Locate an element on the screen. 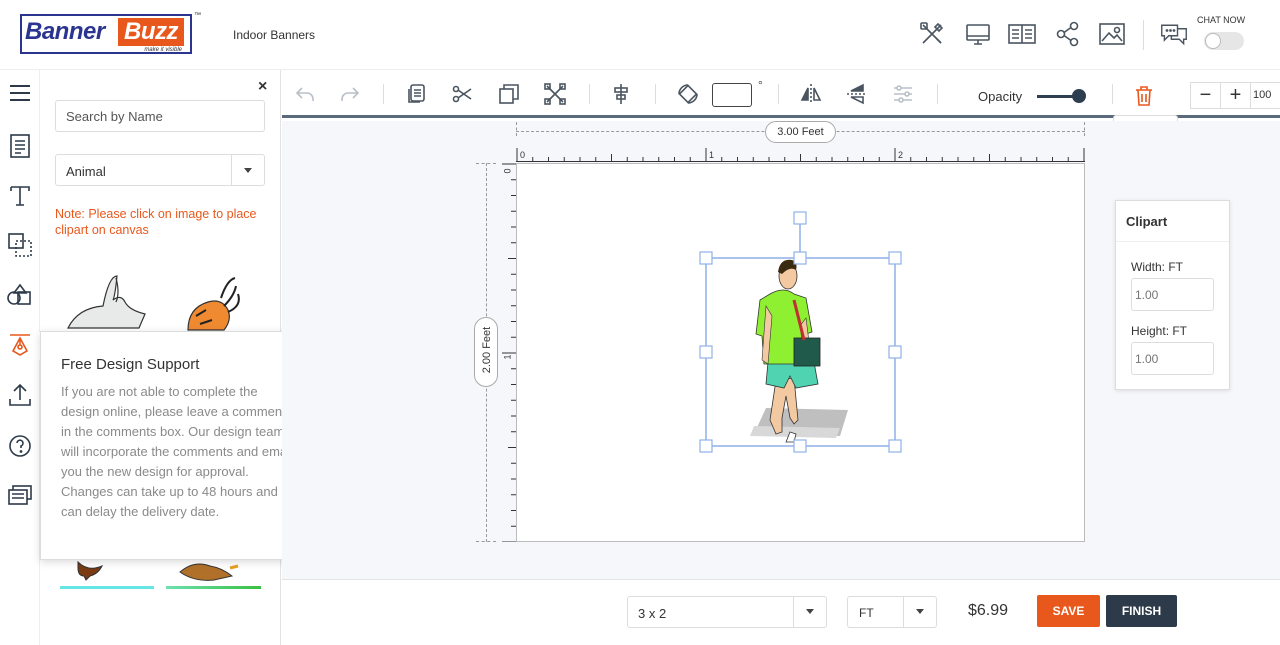 Image resolution: width=1280 pixels, height=645 pixels. save-button: SAVE is located at coordinates (1068, 611).